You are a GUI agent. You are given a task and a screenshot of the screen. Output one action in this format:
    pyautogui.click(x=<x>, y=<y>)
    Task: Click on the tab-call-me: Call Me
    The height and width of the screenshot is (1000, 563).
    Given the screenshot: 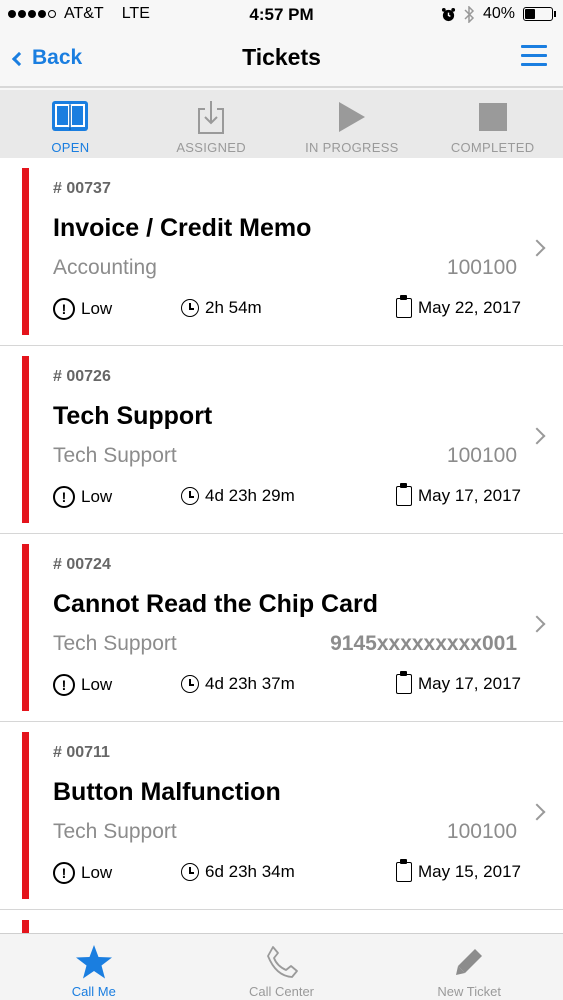 What is the action you would take?
    pyautogui.click(x=94, y=967)
    